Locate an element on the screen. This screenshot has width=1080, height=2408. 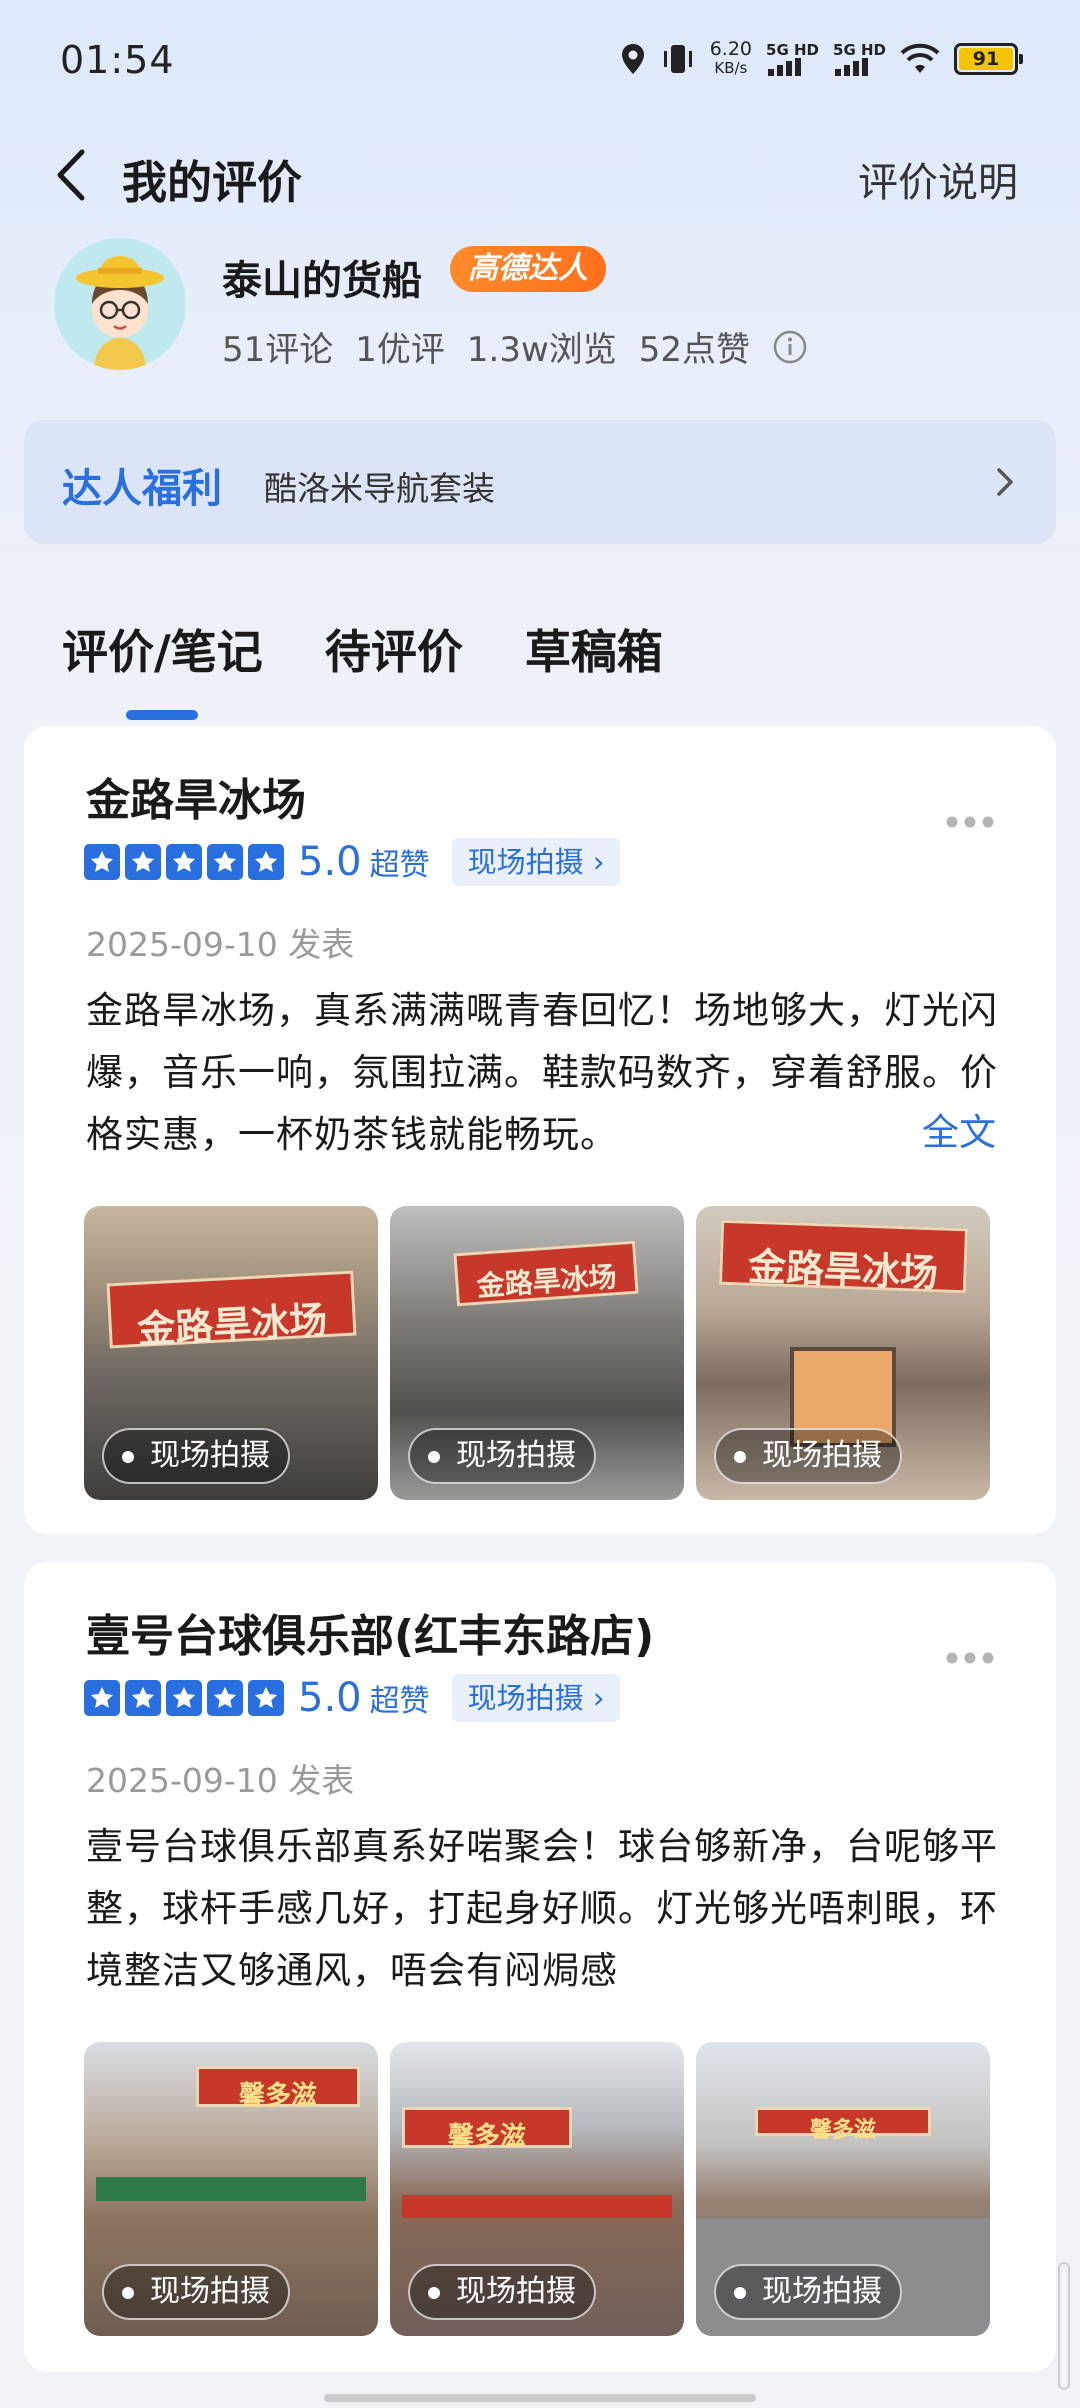
expert-badge: 高德达人 is located at coordinates (528, 269).